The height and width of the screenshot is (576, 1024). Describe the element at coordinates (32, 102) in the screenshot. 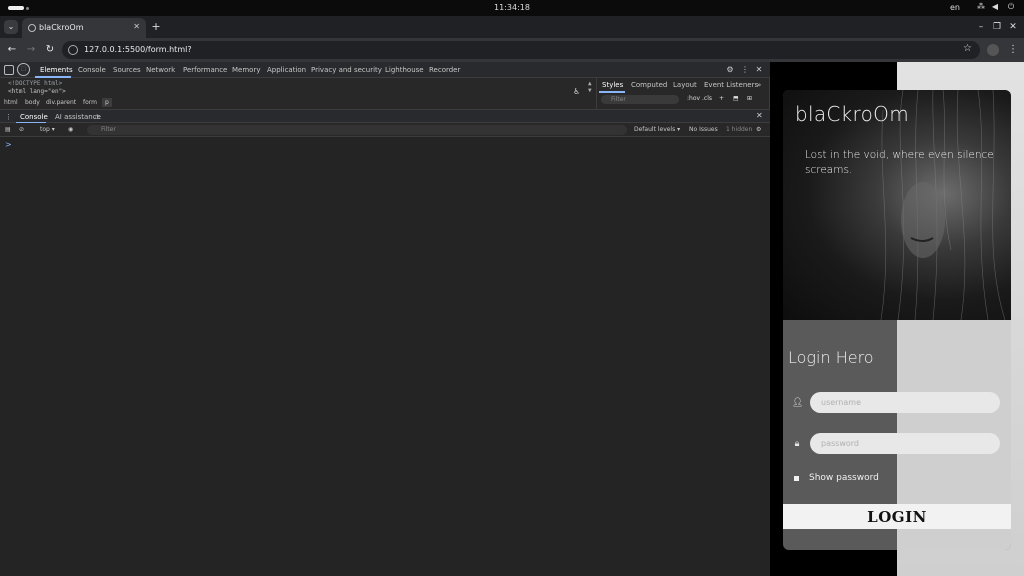

I see `crumb-body: body` at that location.